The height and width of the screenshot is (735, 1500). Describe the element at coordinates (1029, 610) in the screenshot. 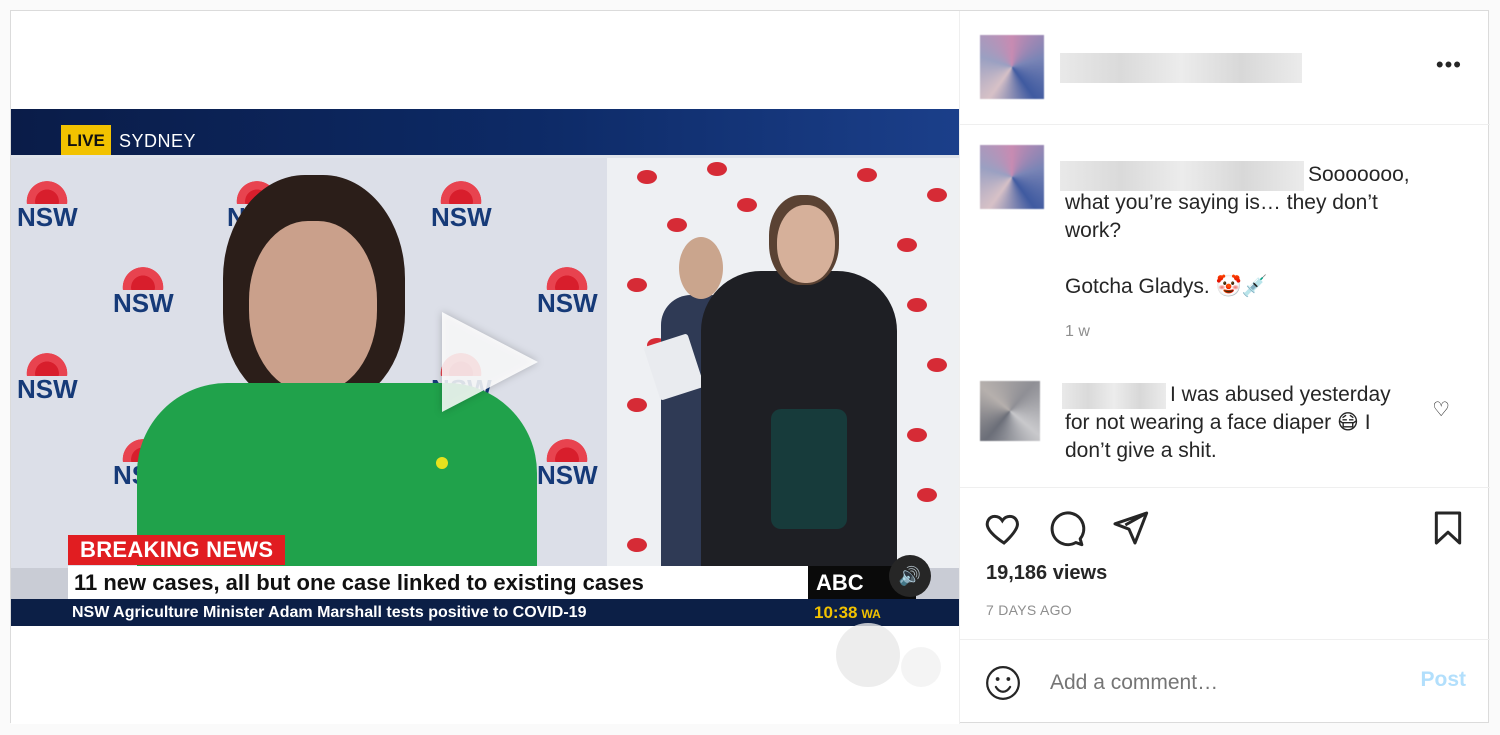

I see `post-date: 7 DAYS AGO` at that location.